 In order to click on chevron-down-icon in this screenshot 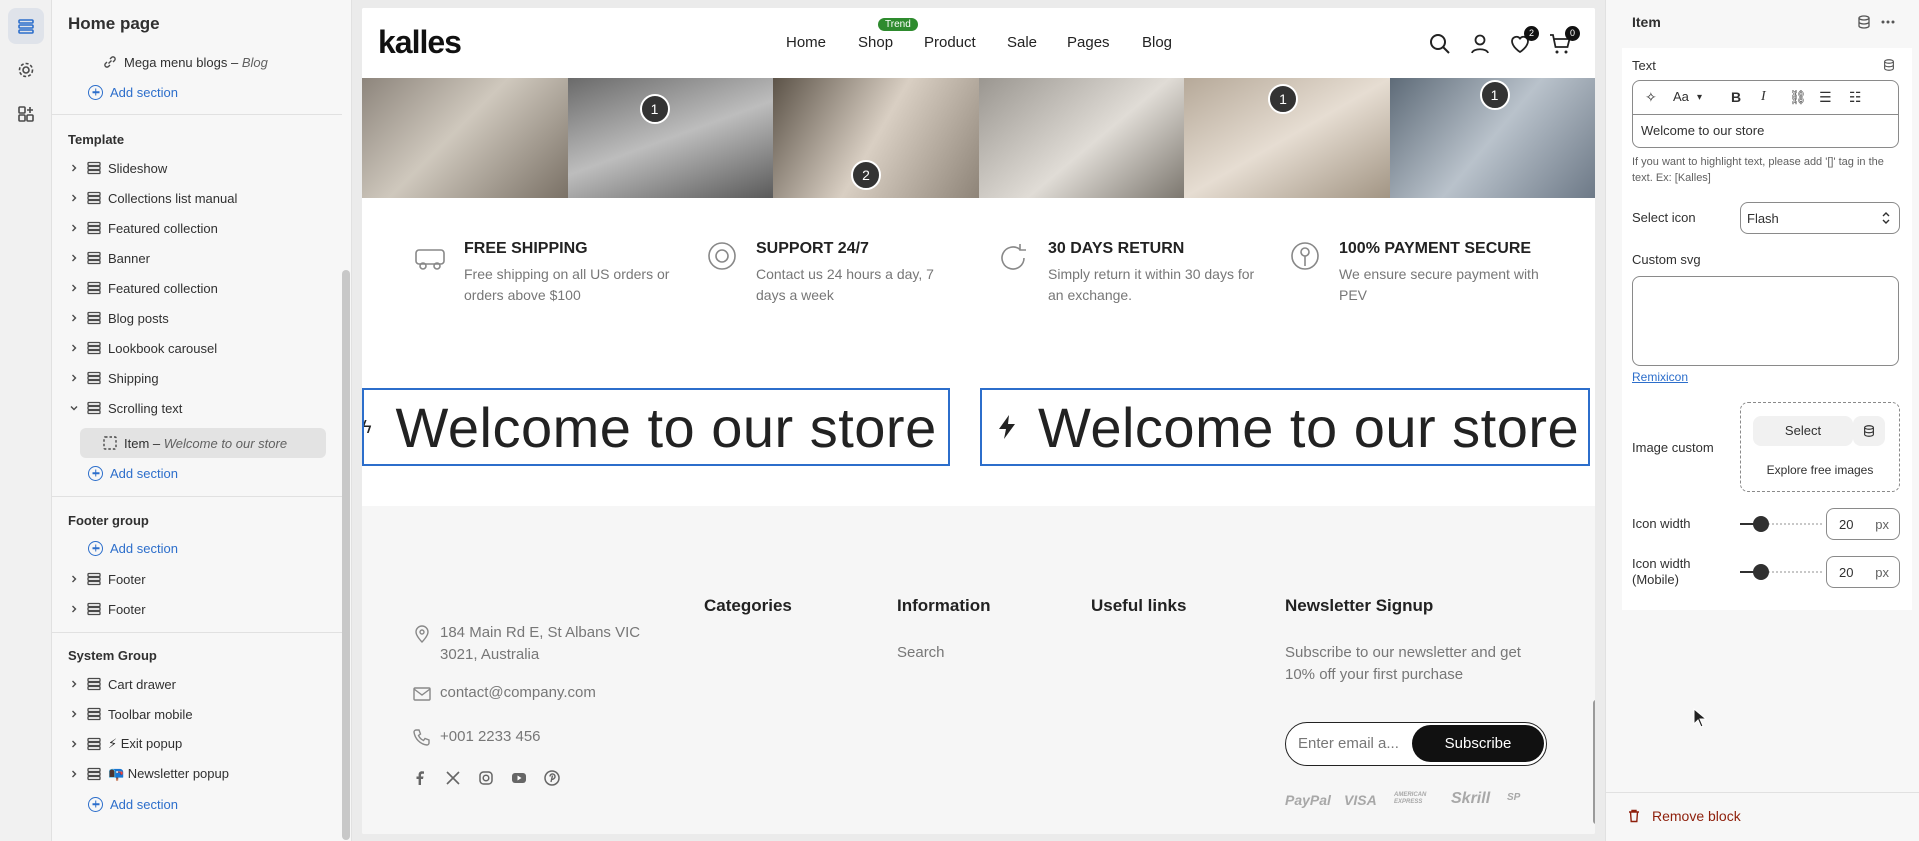, I will do `click(74, 408)`.